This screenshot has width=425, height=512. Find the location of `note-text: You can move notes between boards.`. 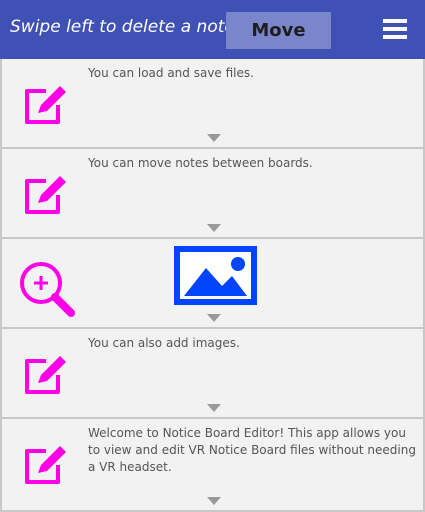

note-text: You can move notes between boards. is located at coordinates (200, 163).